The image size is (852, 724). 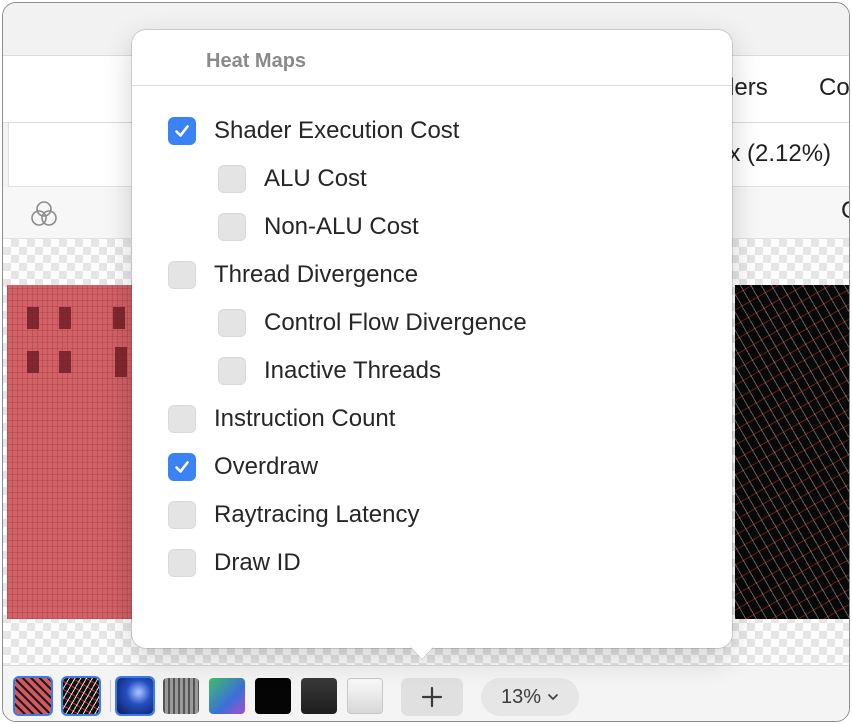 What do you see at coordinates (521, 696) in the screenshot?
I see `zoom-level: 13%` at bounding box center [521, 696].